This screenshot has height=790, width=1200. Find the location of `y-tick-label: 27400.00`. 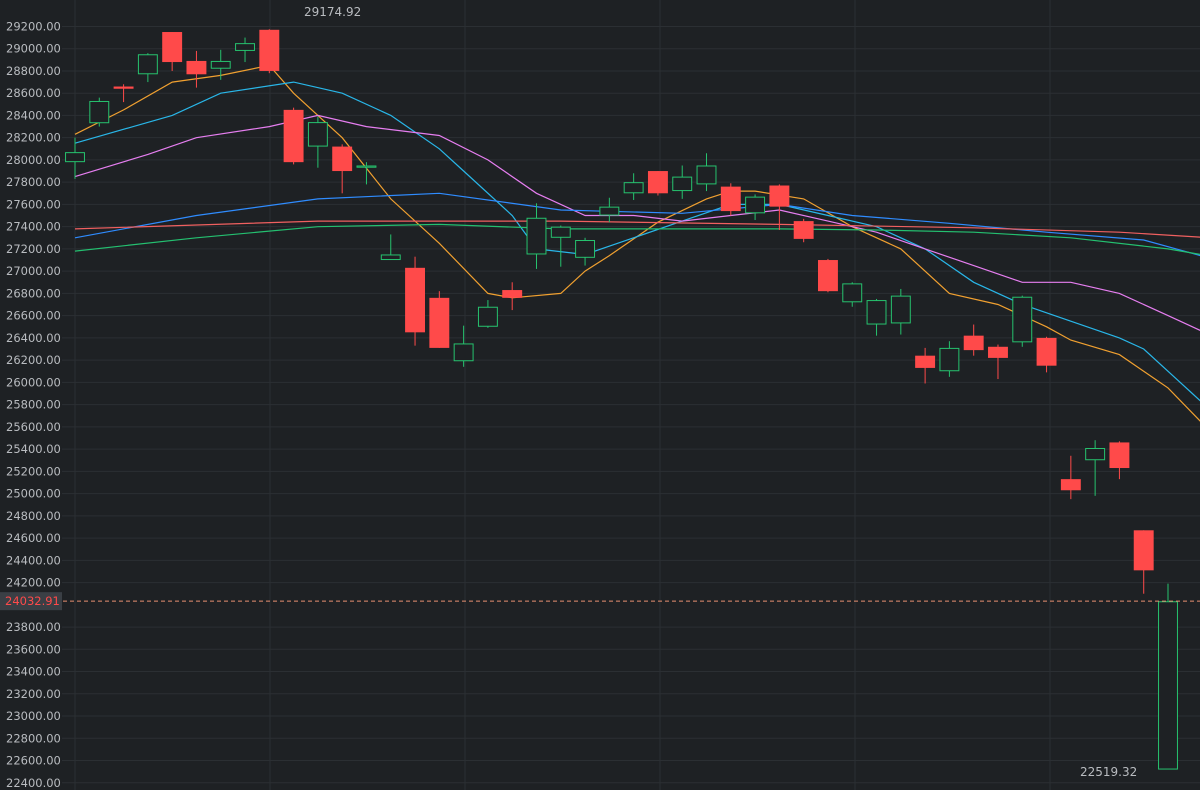

y-tick-label: 27400.00 is located at coordinates (33, 227).